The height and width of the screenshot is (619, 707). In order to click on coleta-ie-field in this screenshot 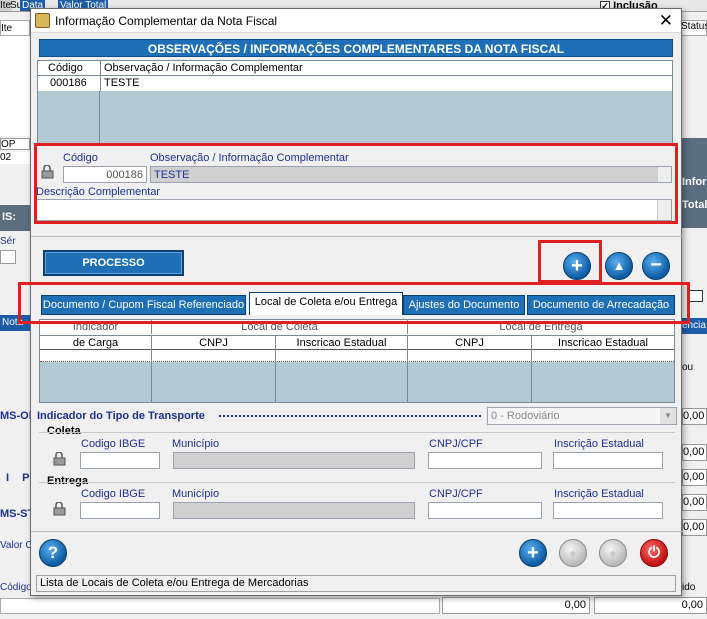, I will do `click(608, 460)`.